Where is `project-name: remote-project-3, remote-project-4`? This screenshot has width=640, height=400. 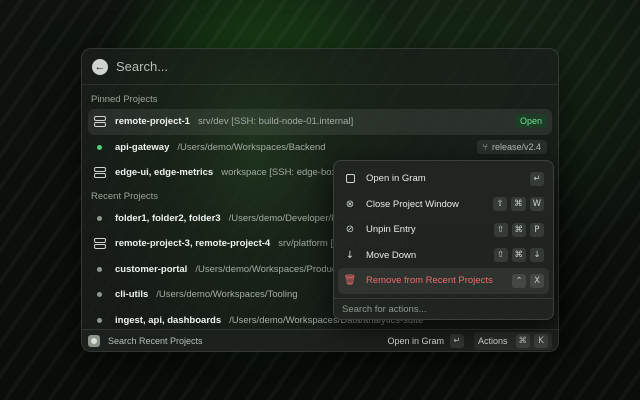 project-name: remote-project-3, remote-project-4 is located at coordinates (193, 244).